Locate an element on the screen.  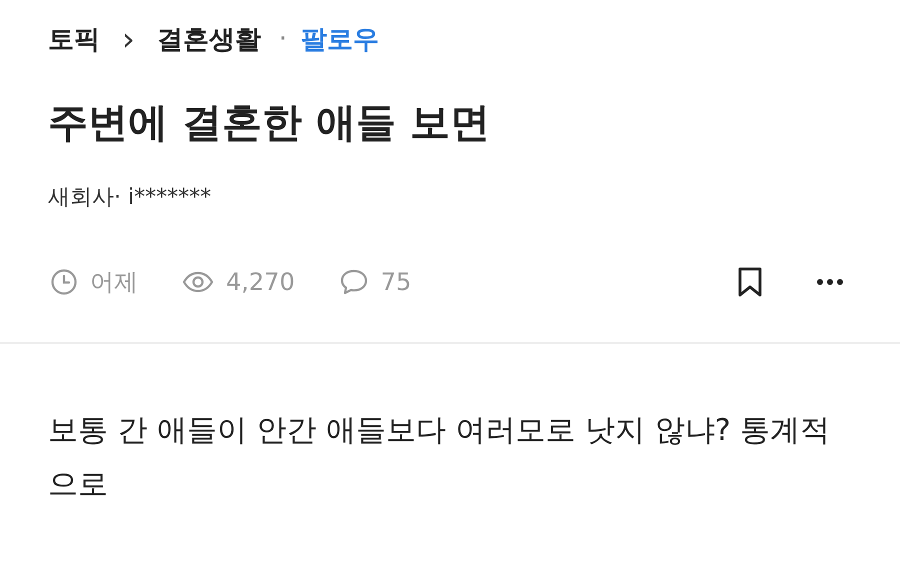
topic-link: 토픽 is located at coordinates (74, 39).